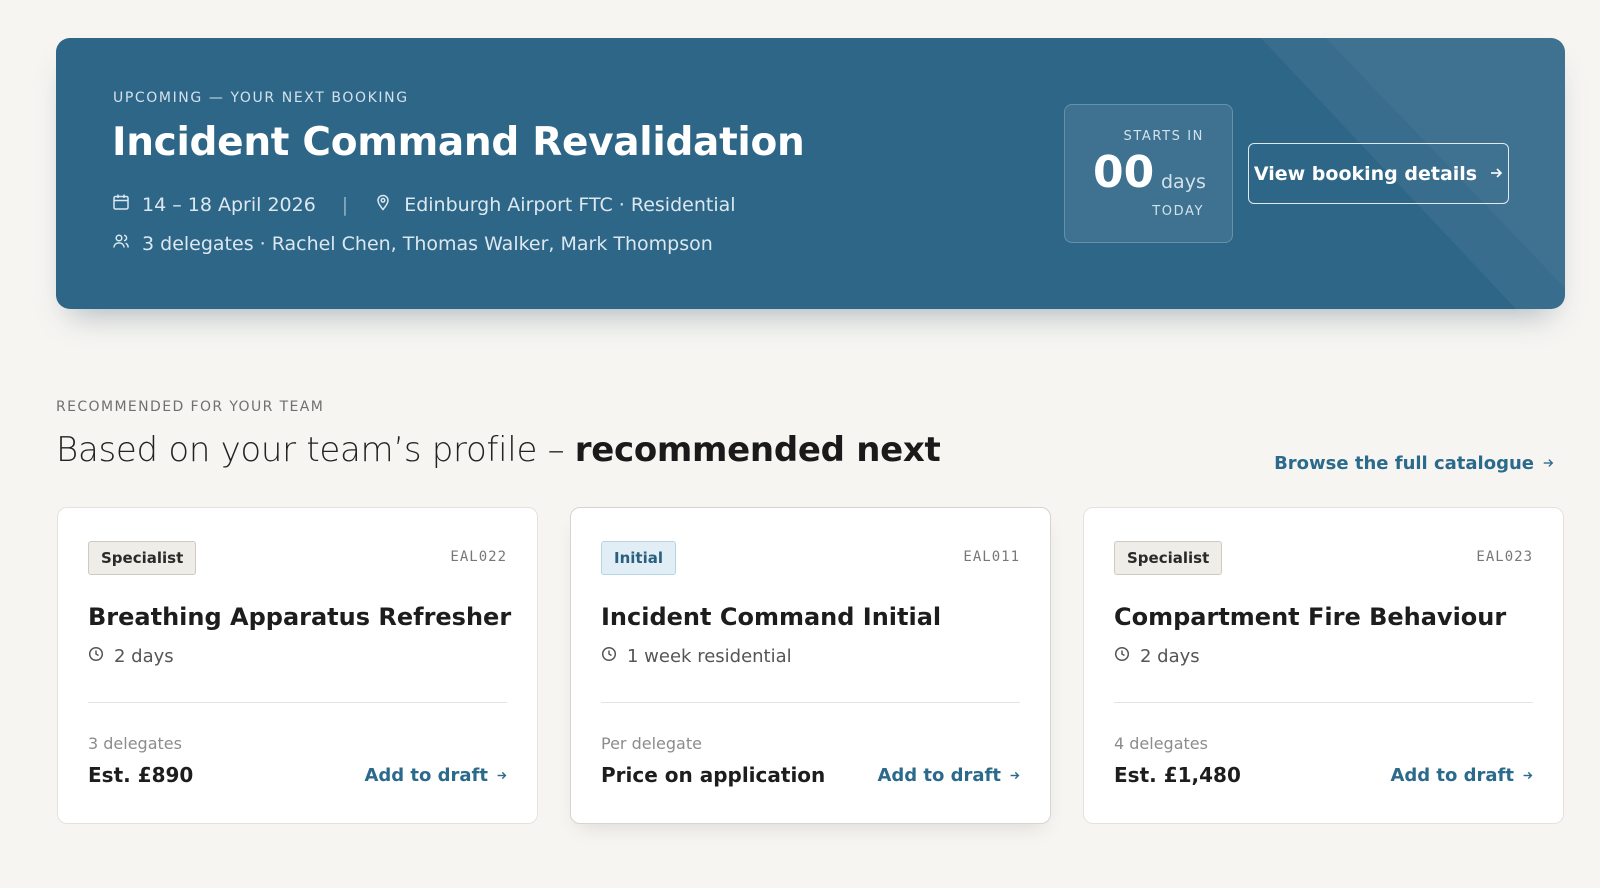 The width and height of the screenshot is (1600, 888). Describe the element at coordinates (1504, 557) in the screenshot. I see `course-code: EAL023` at that location.